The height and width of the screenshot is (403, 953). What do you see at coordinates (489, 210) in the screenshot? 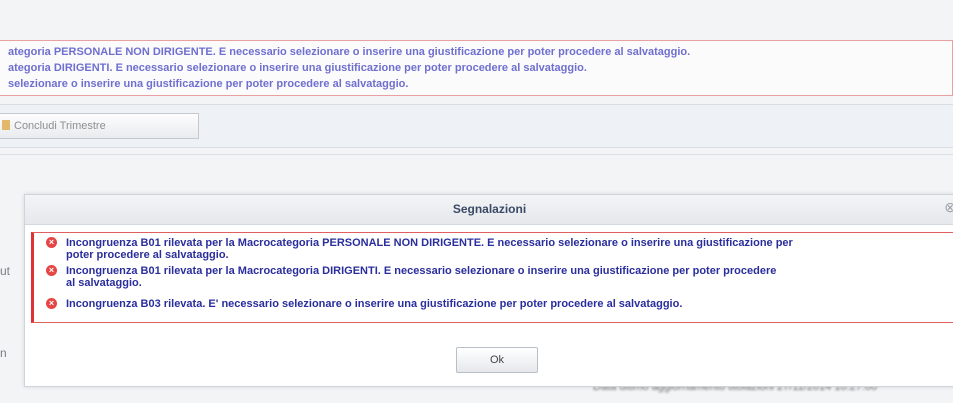
I see `dialog-title: Segnalazioni` at bounding box center [489, 210].